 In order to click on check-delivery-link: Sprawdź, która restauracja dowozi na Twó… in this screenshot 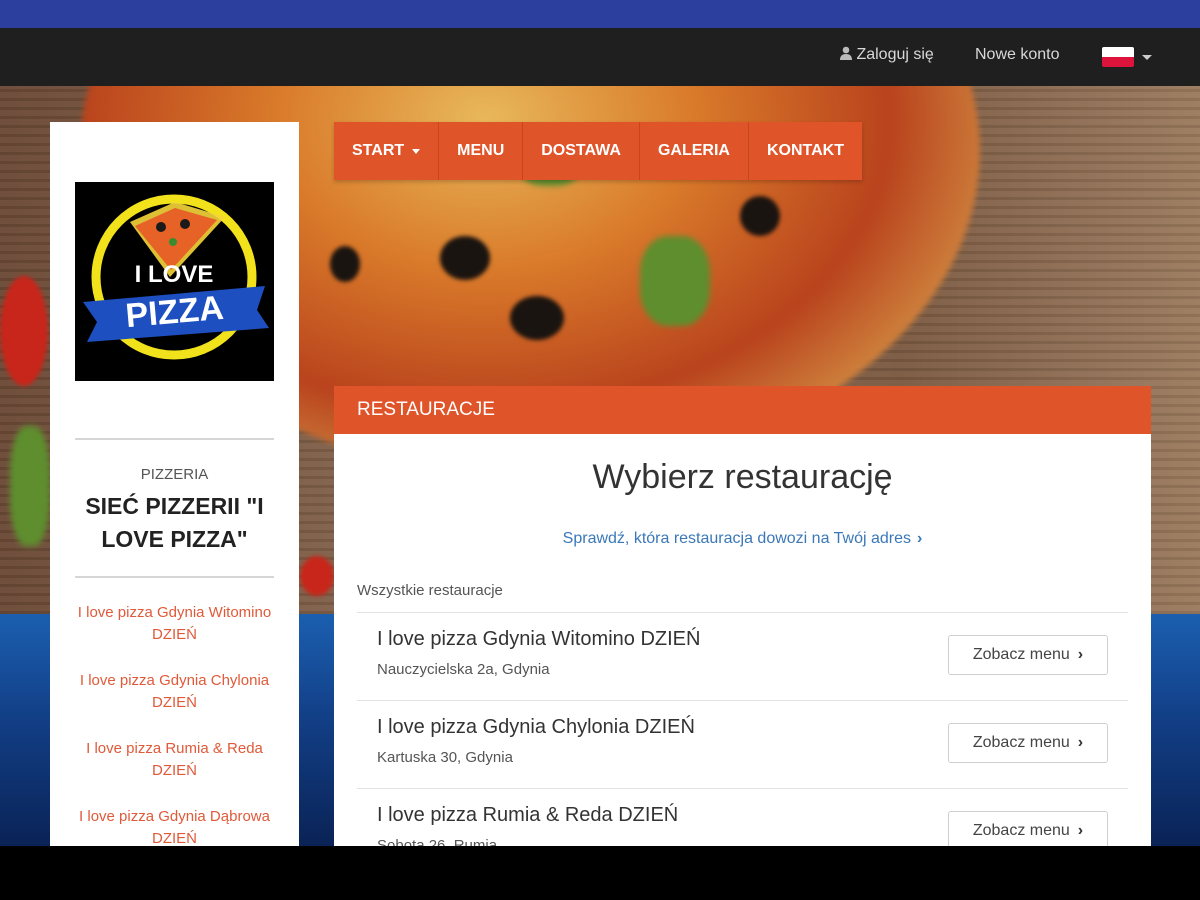, I will do `click(742, 539)`.